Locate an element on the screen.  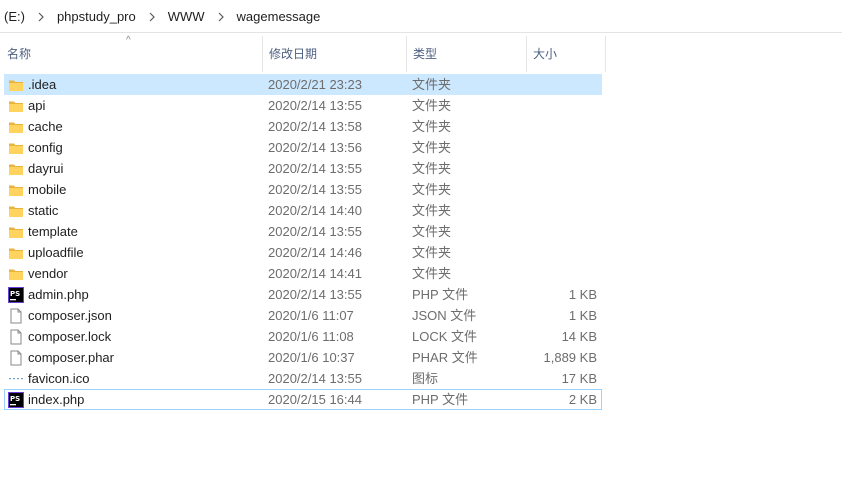
address-bar: (E:) phpstudy_pro WWW wagemessage is located at coordinates (421, 16).